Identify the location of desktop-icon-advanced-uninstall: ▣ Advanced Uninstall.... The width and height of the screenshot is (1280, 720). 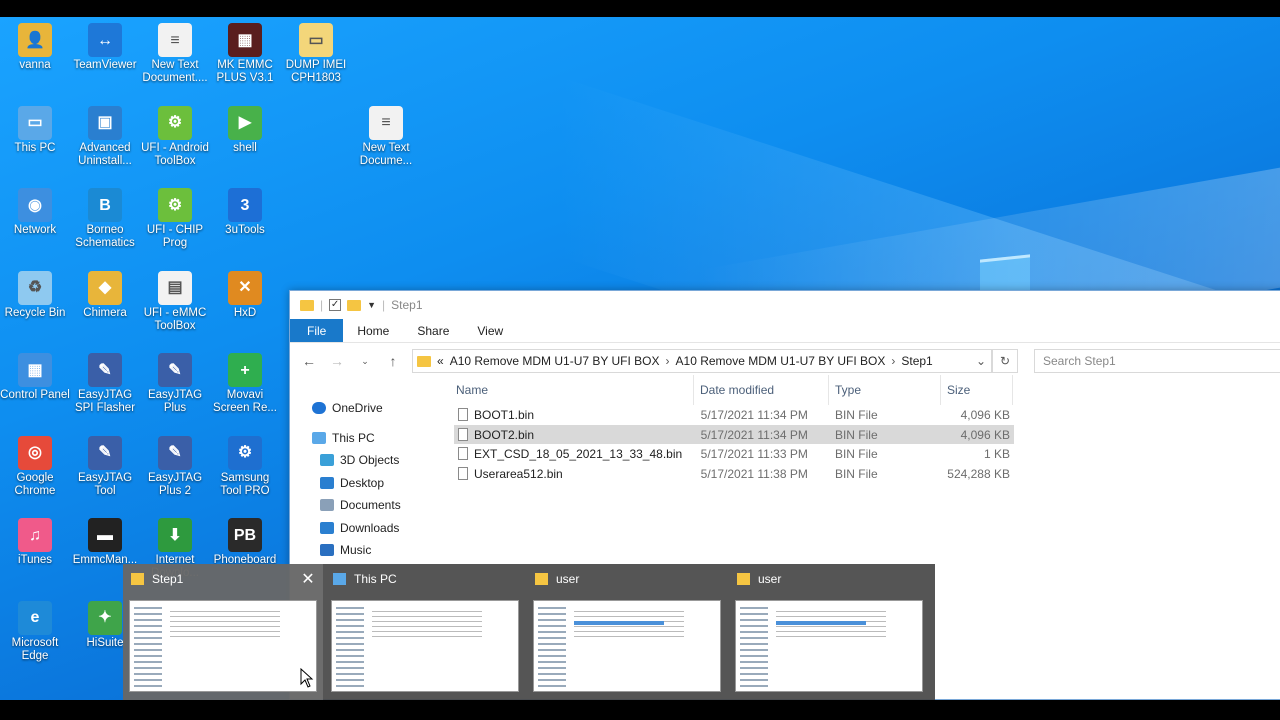
(105, 136).